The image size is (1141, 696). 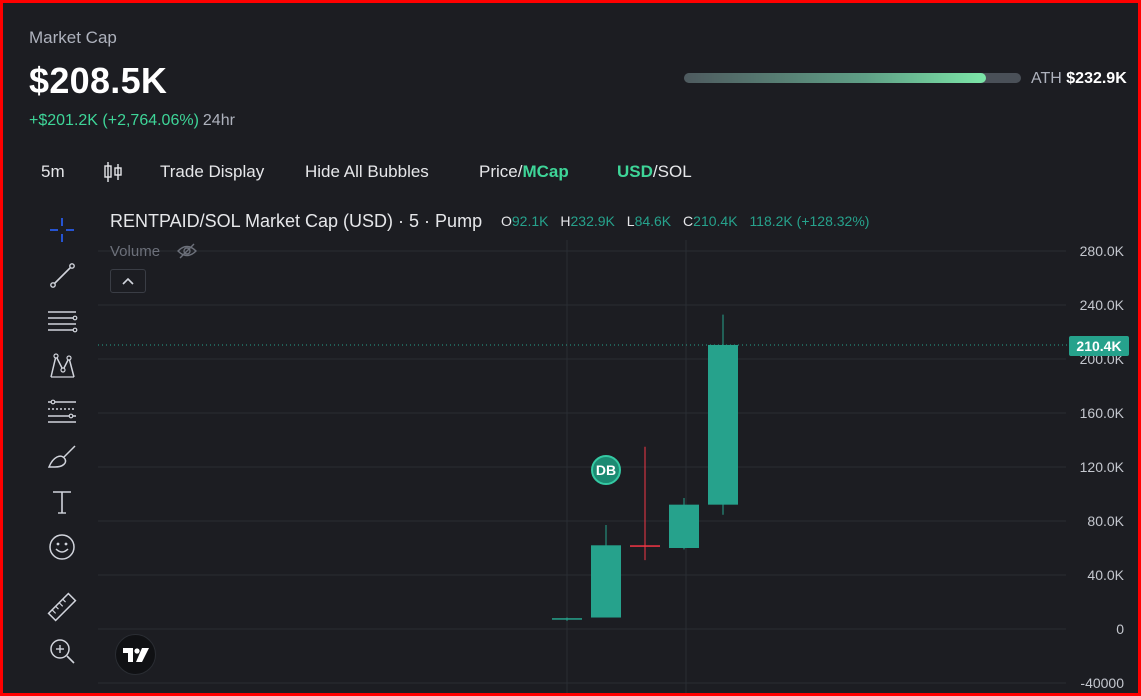 I want to click on current-price-tag: 210.4K, so click(x=1099, y=346).